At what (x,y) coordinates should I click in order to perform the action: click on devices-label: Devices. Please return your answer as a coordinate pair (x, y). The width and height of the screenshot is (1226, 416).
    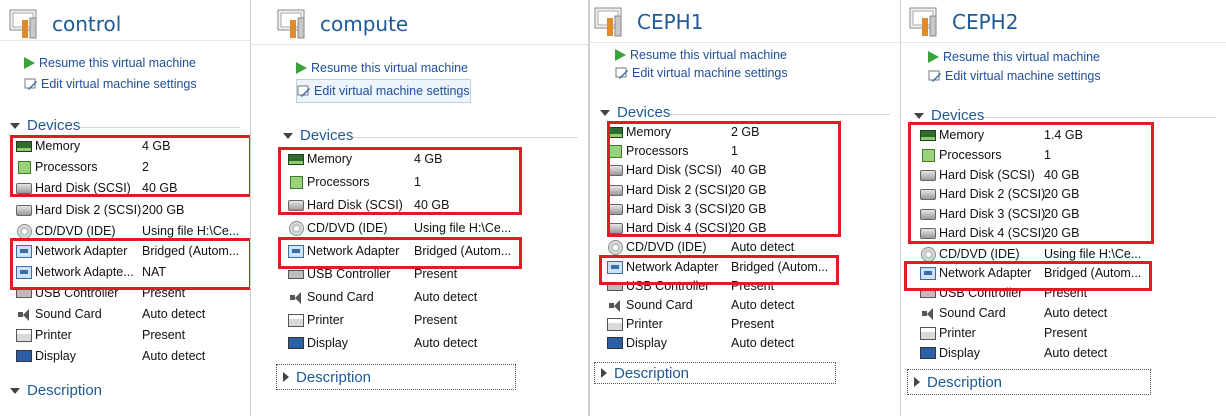
    Looking at the image, I should click on (54, 125).